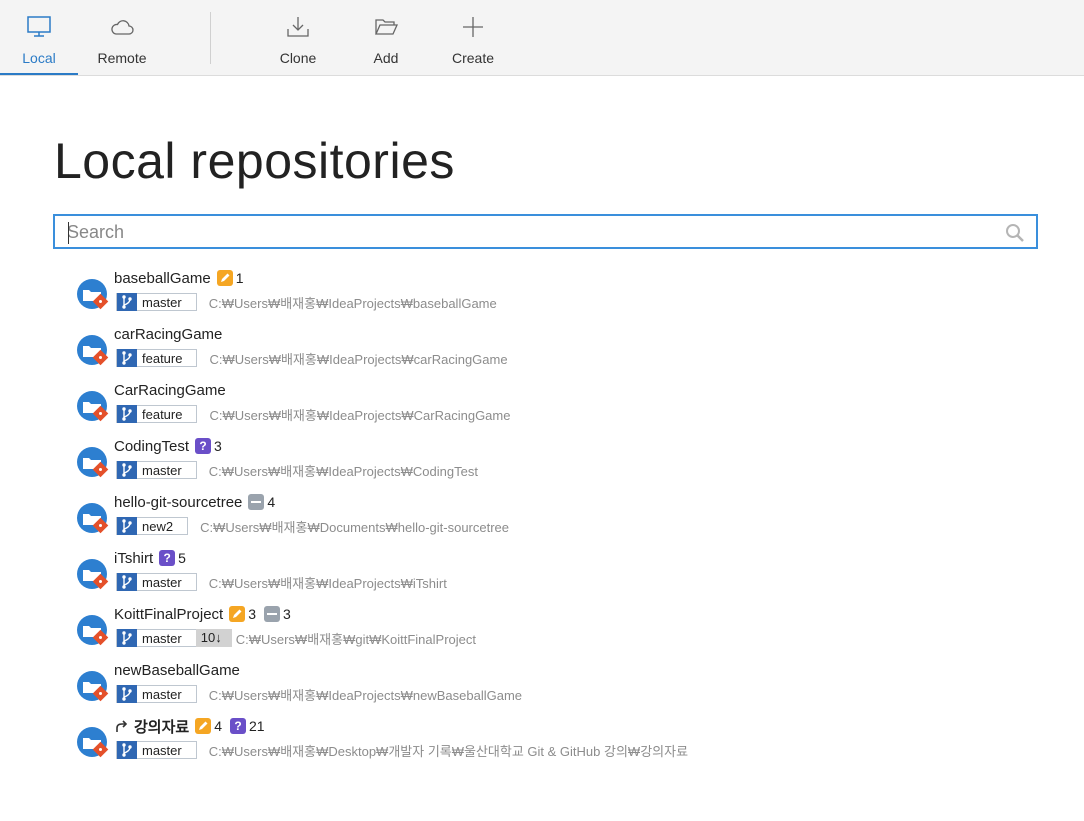 The width and height of the screenshot is (1084, 821). I want to click on search-box, so click(545, 231).